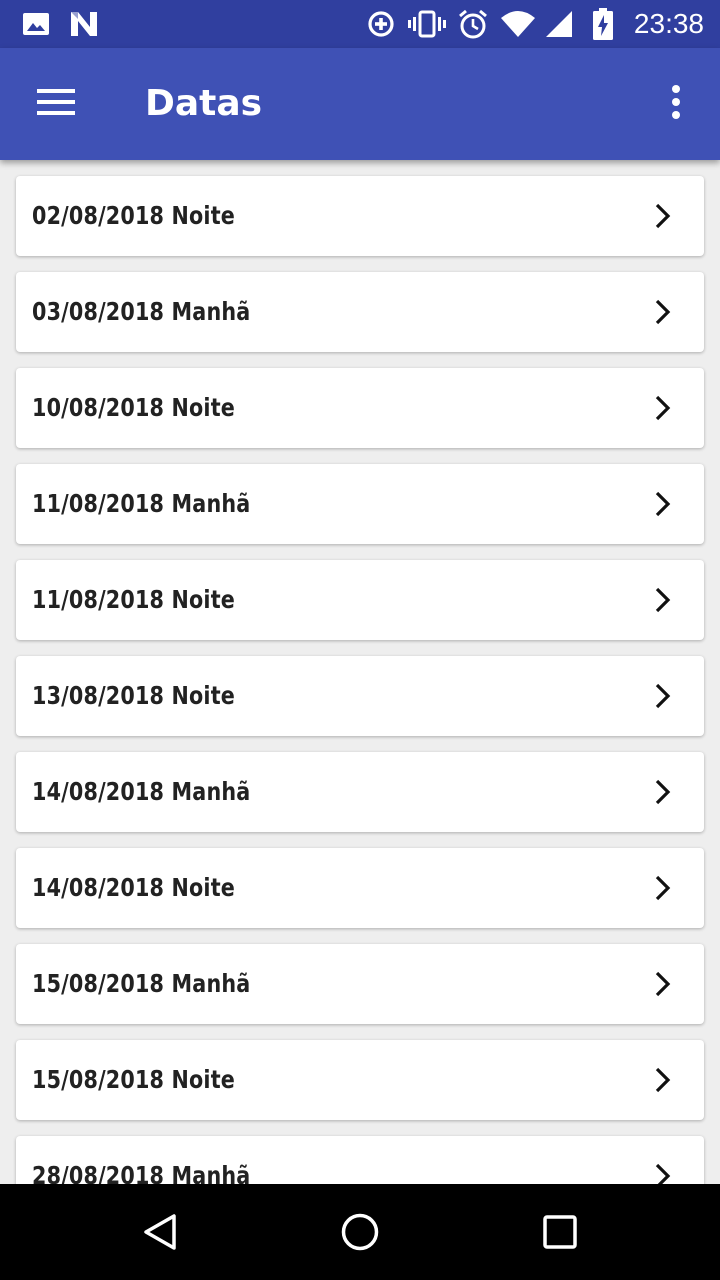  I want to click on cell-signal-icon, so click(559, 24).